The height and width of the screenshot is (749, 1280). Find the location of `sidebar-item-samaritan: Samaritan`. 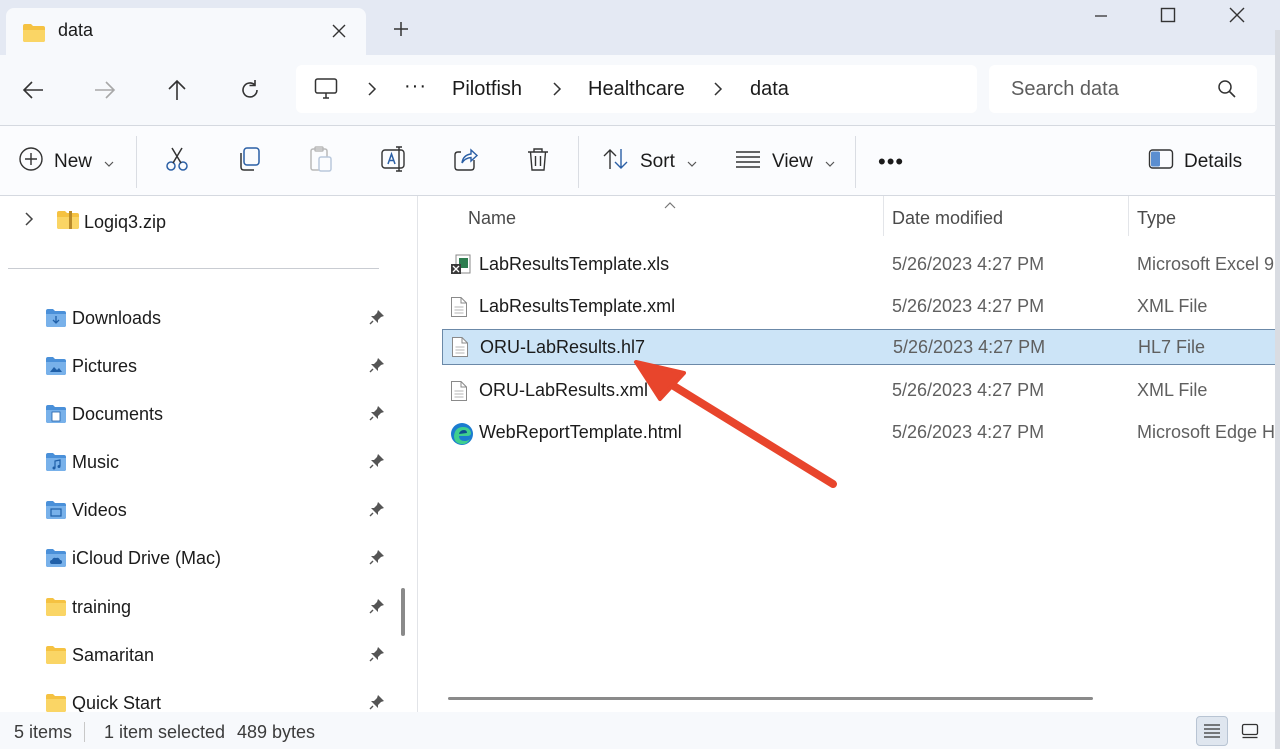

sidebar-item-samaritan: Samaritan is located at coordinates (197, 655).